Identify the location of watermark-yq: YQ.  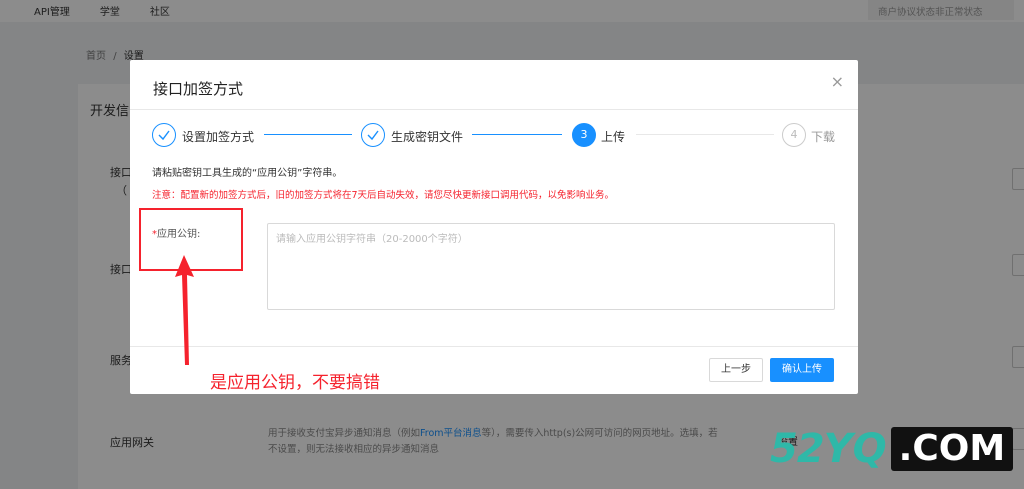
(855, 449).